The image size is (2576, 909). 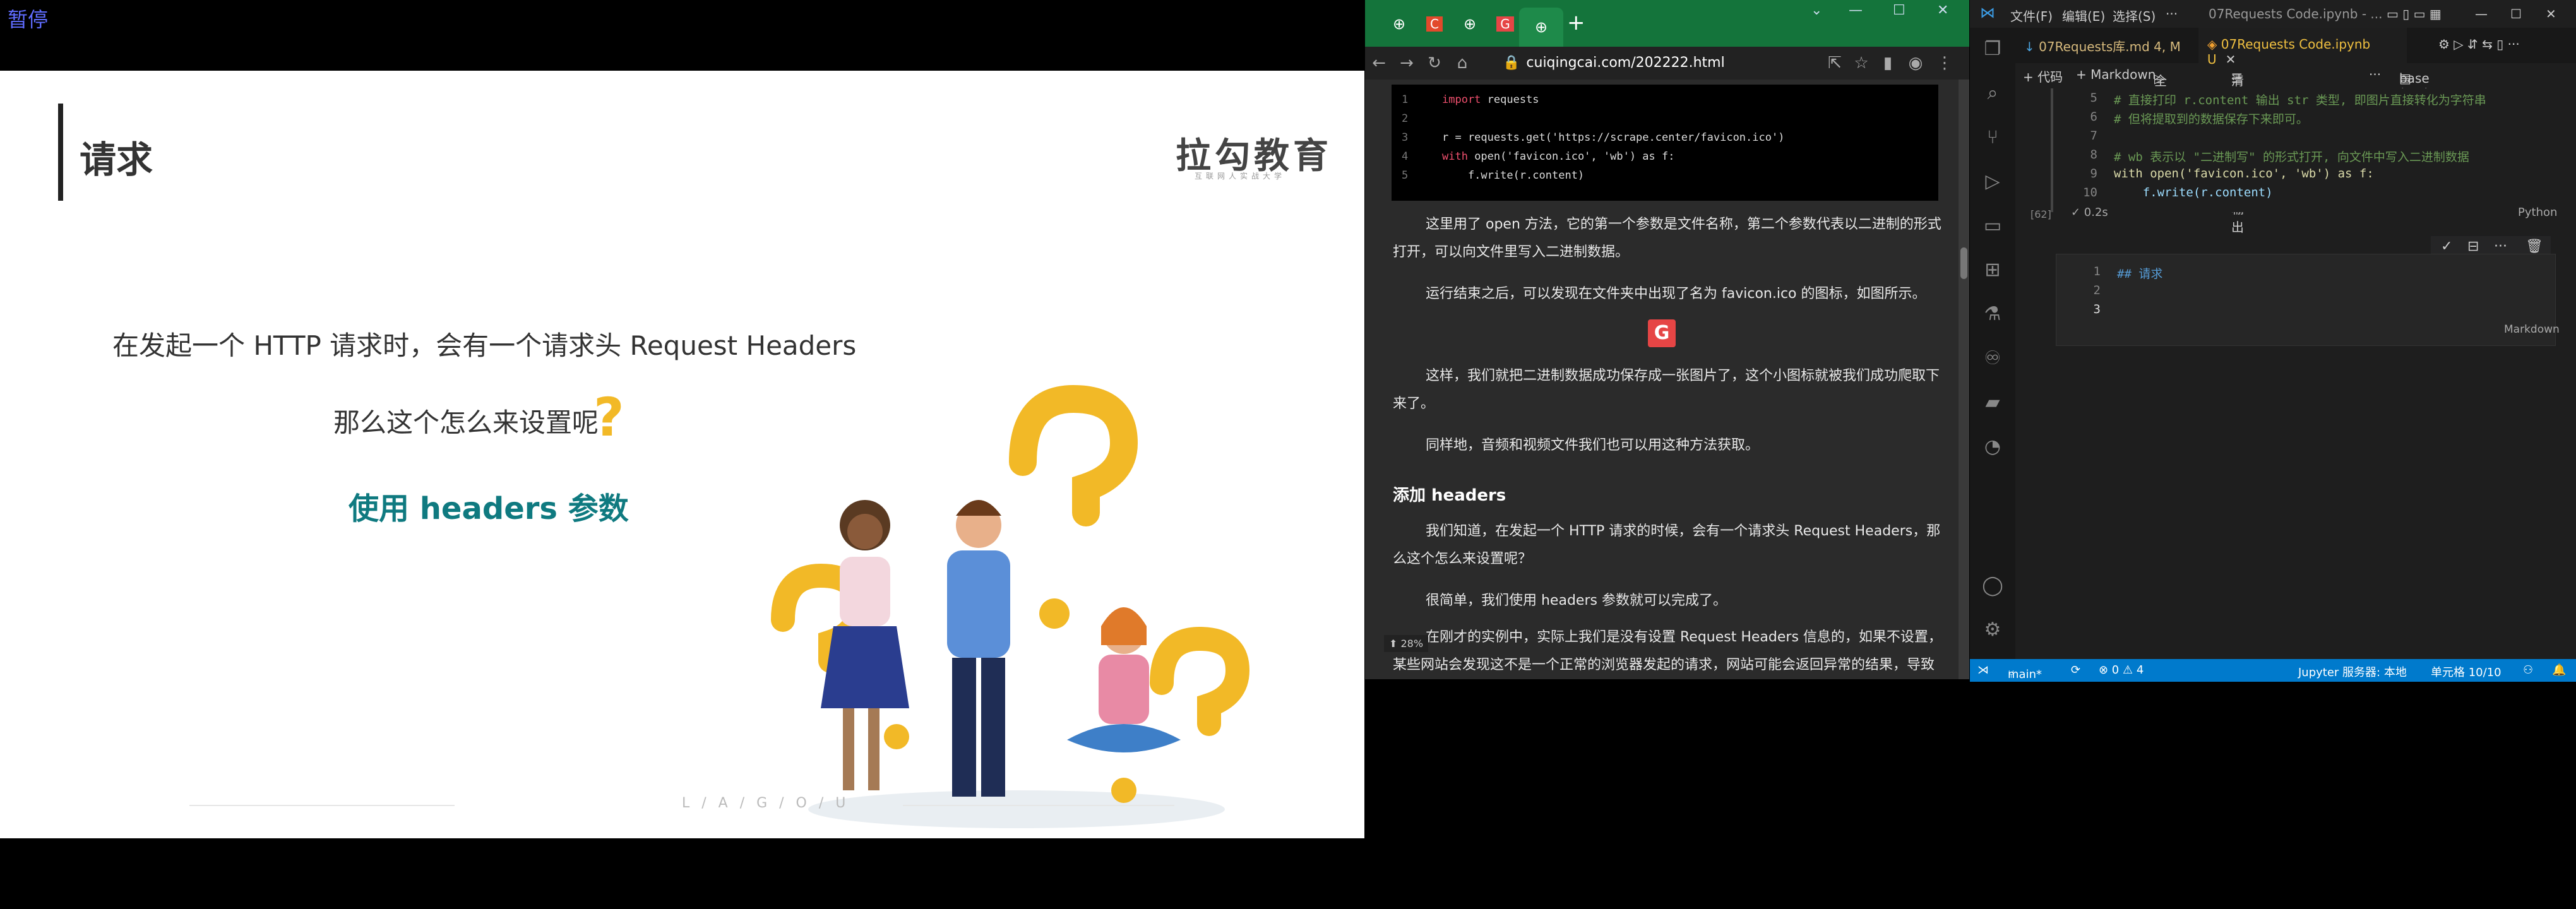 I want to click on testing-icon: ⚗, so click(x=1992, y=314).